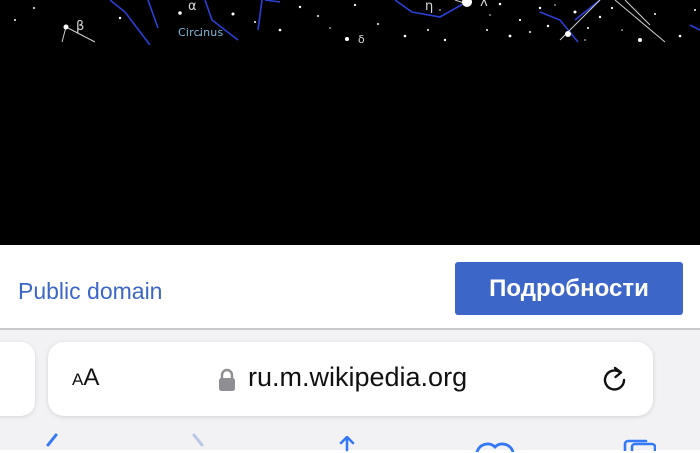  I want to click on constellation-label: Circinus, so click(201, 32).